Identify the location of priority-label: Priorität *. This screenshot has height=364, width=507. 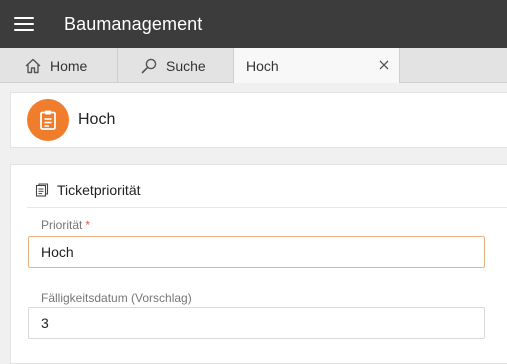
(65, 225).